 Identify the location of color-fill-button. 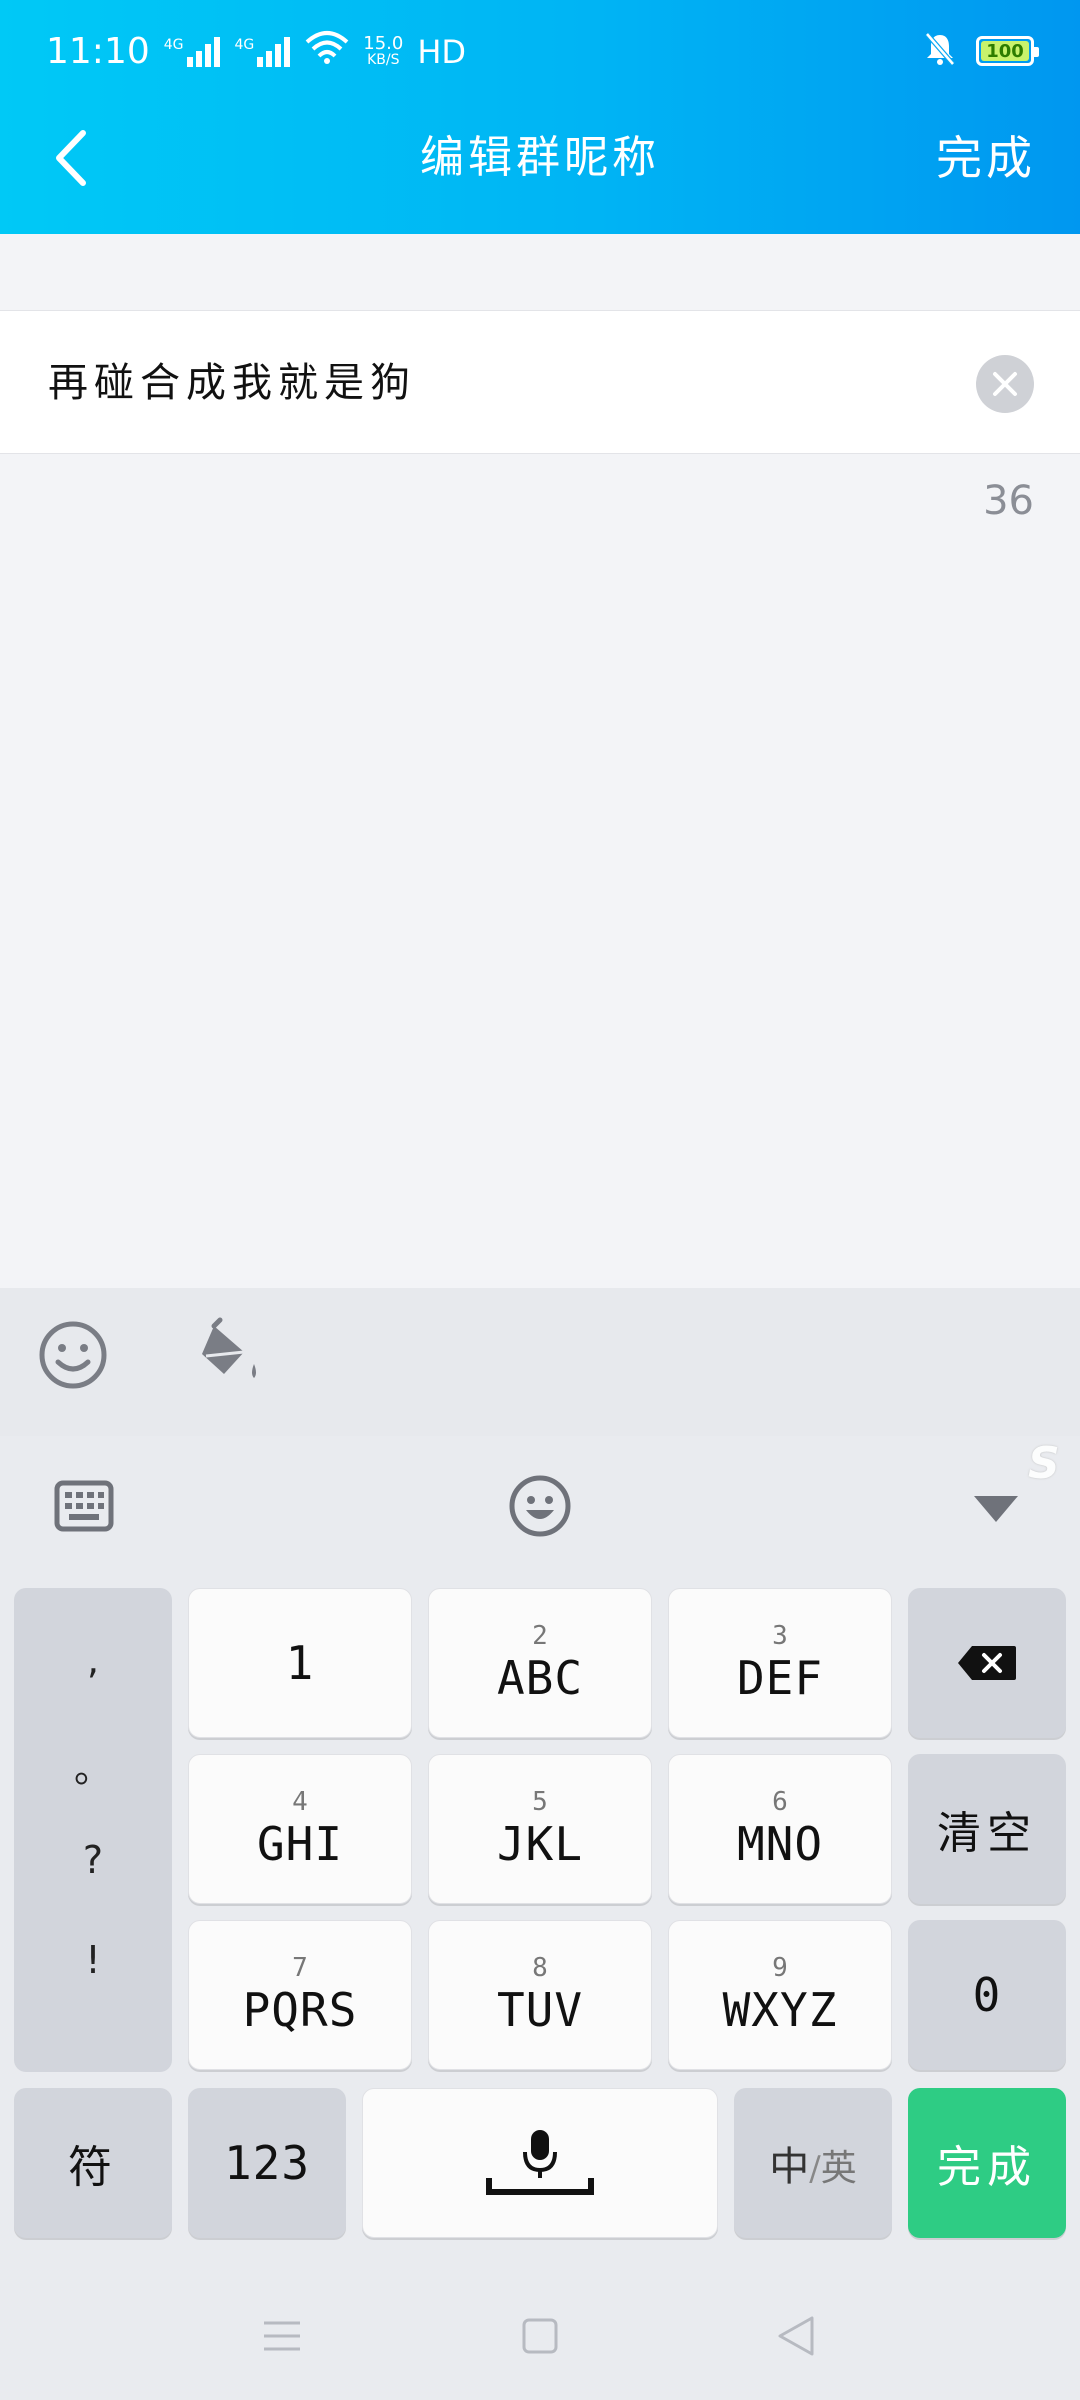
(233, 1356).